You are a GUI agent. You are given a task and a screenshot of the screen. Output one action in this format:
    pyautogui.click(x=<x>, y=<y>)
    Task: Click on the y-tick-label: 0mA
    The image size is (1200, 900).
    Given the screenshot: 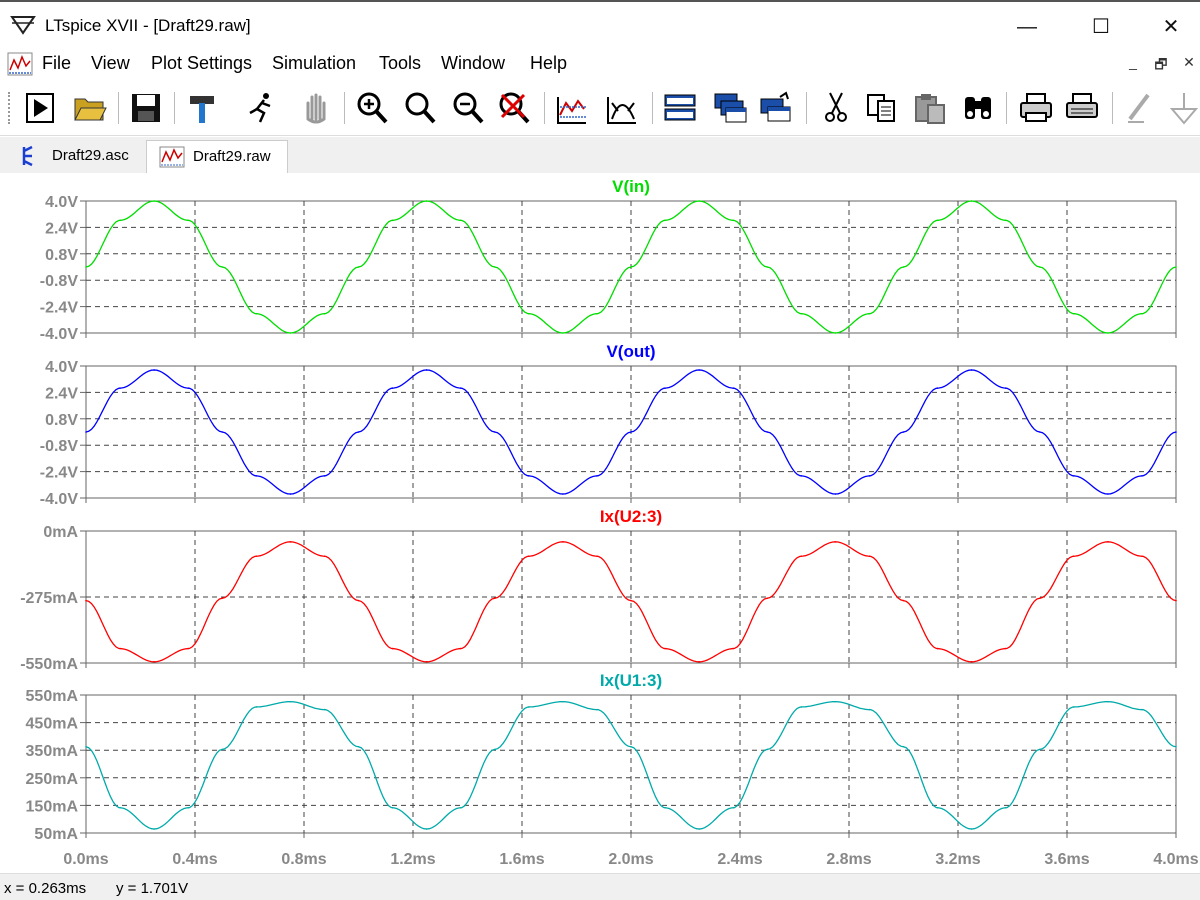 What is the action you would take?
    pyautogui.click(x=60, y=532)
    